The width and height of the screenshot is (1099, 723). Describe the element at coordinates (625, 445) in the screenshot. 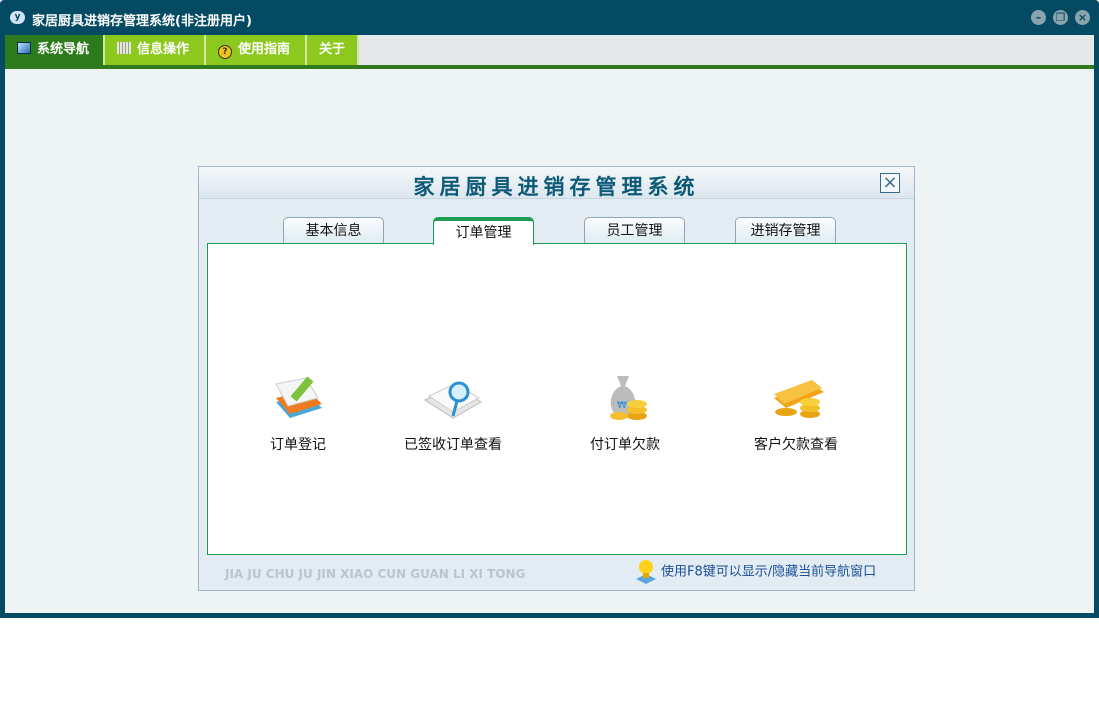

I see `item-label: 付订单欠款` at that location.